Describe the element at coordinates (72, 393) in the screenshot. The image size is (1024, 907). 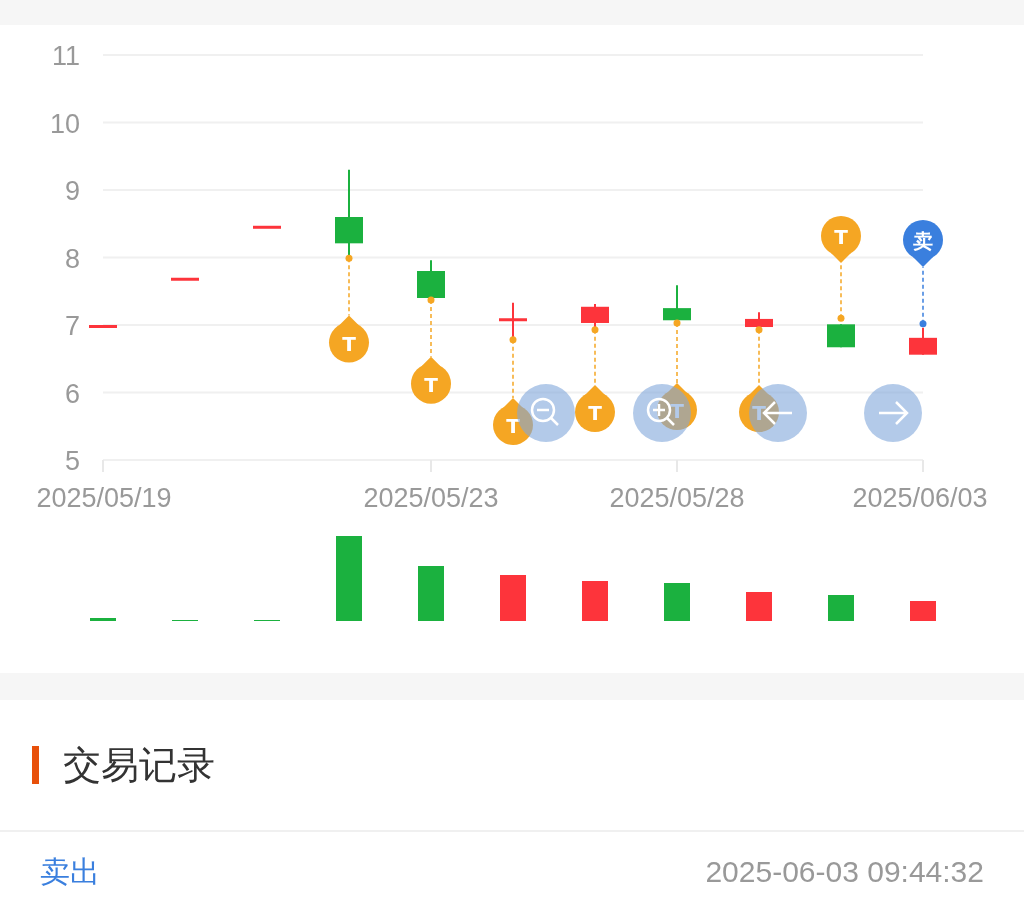
I see `axis-label: 6` at that location.